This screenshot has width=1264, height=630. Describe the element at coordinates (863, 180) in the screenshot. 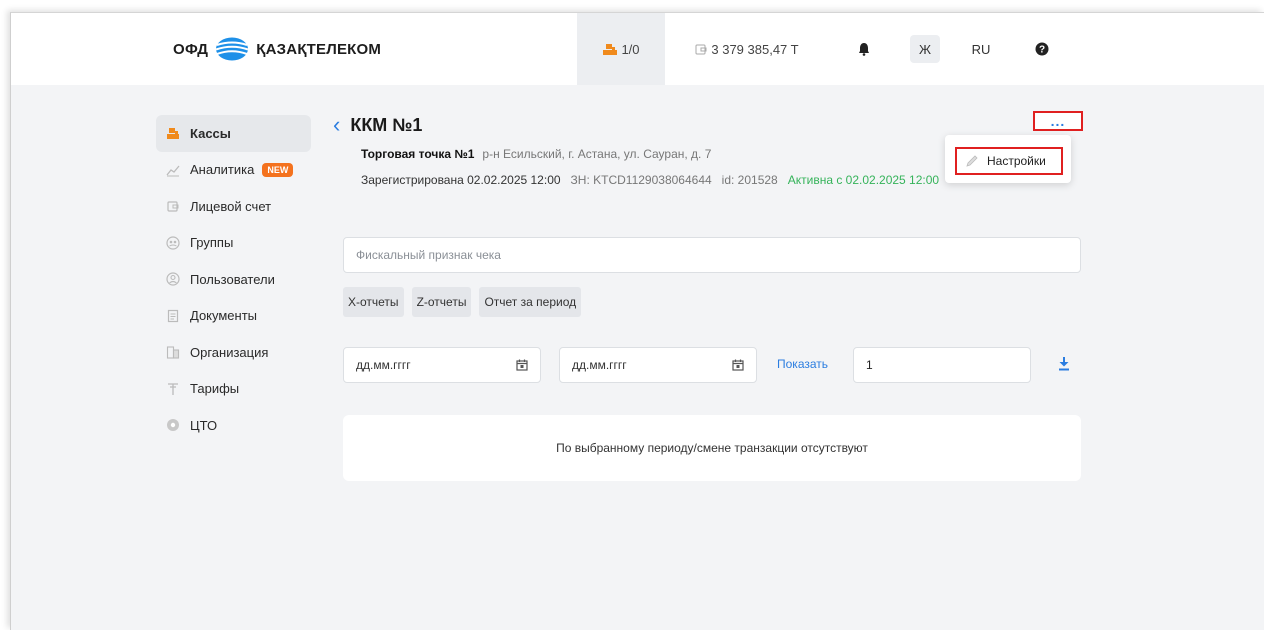

I see `active-status: Активна с 02.02.2025 12:00` at that location.